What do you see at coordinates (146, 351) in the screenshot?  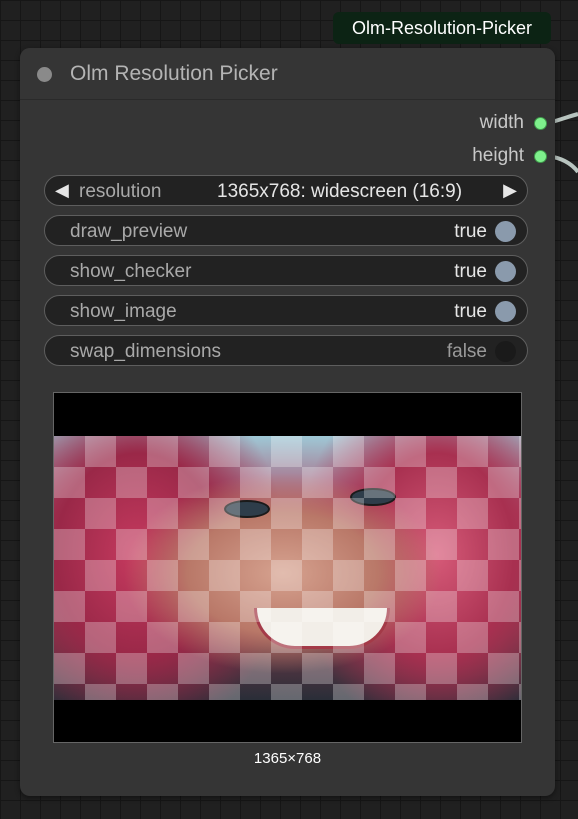 I see `toggle-label: swap_dimensions` at bounding box center [146, 351].